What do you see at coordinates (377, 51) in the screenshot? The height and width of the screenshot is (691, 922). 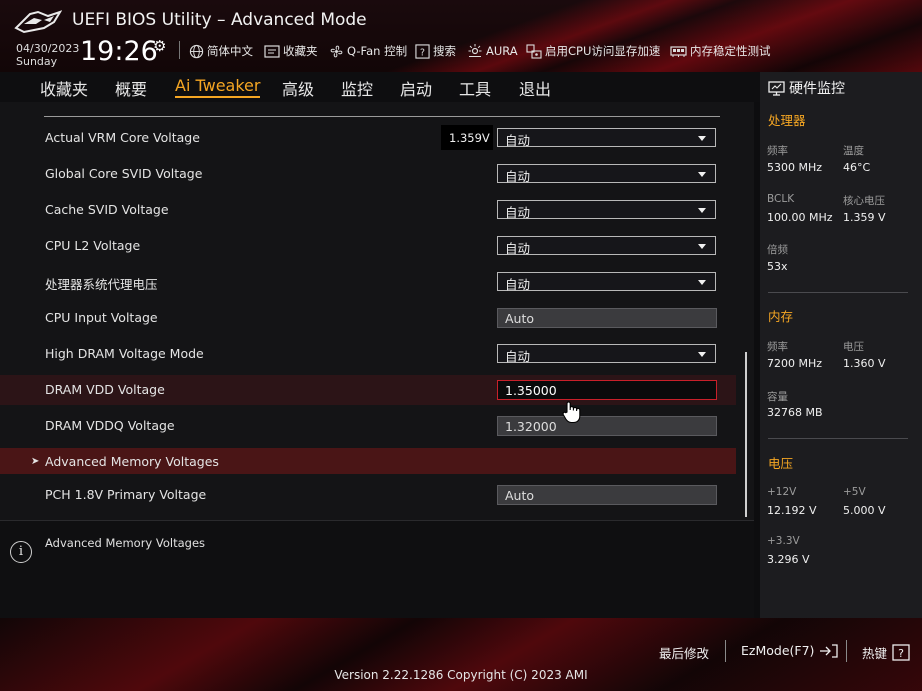 I see `qfan-label: Q-Fan 控制` at bounding box center [377, 51].